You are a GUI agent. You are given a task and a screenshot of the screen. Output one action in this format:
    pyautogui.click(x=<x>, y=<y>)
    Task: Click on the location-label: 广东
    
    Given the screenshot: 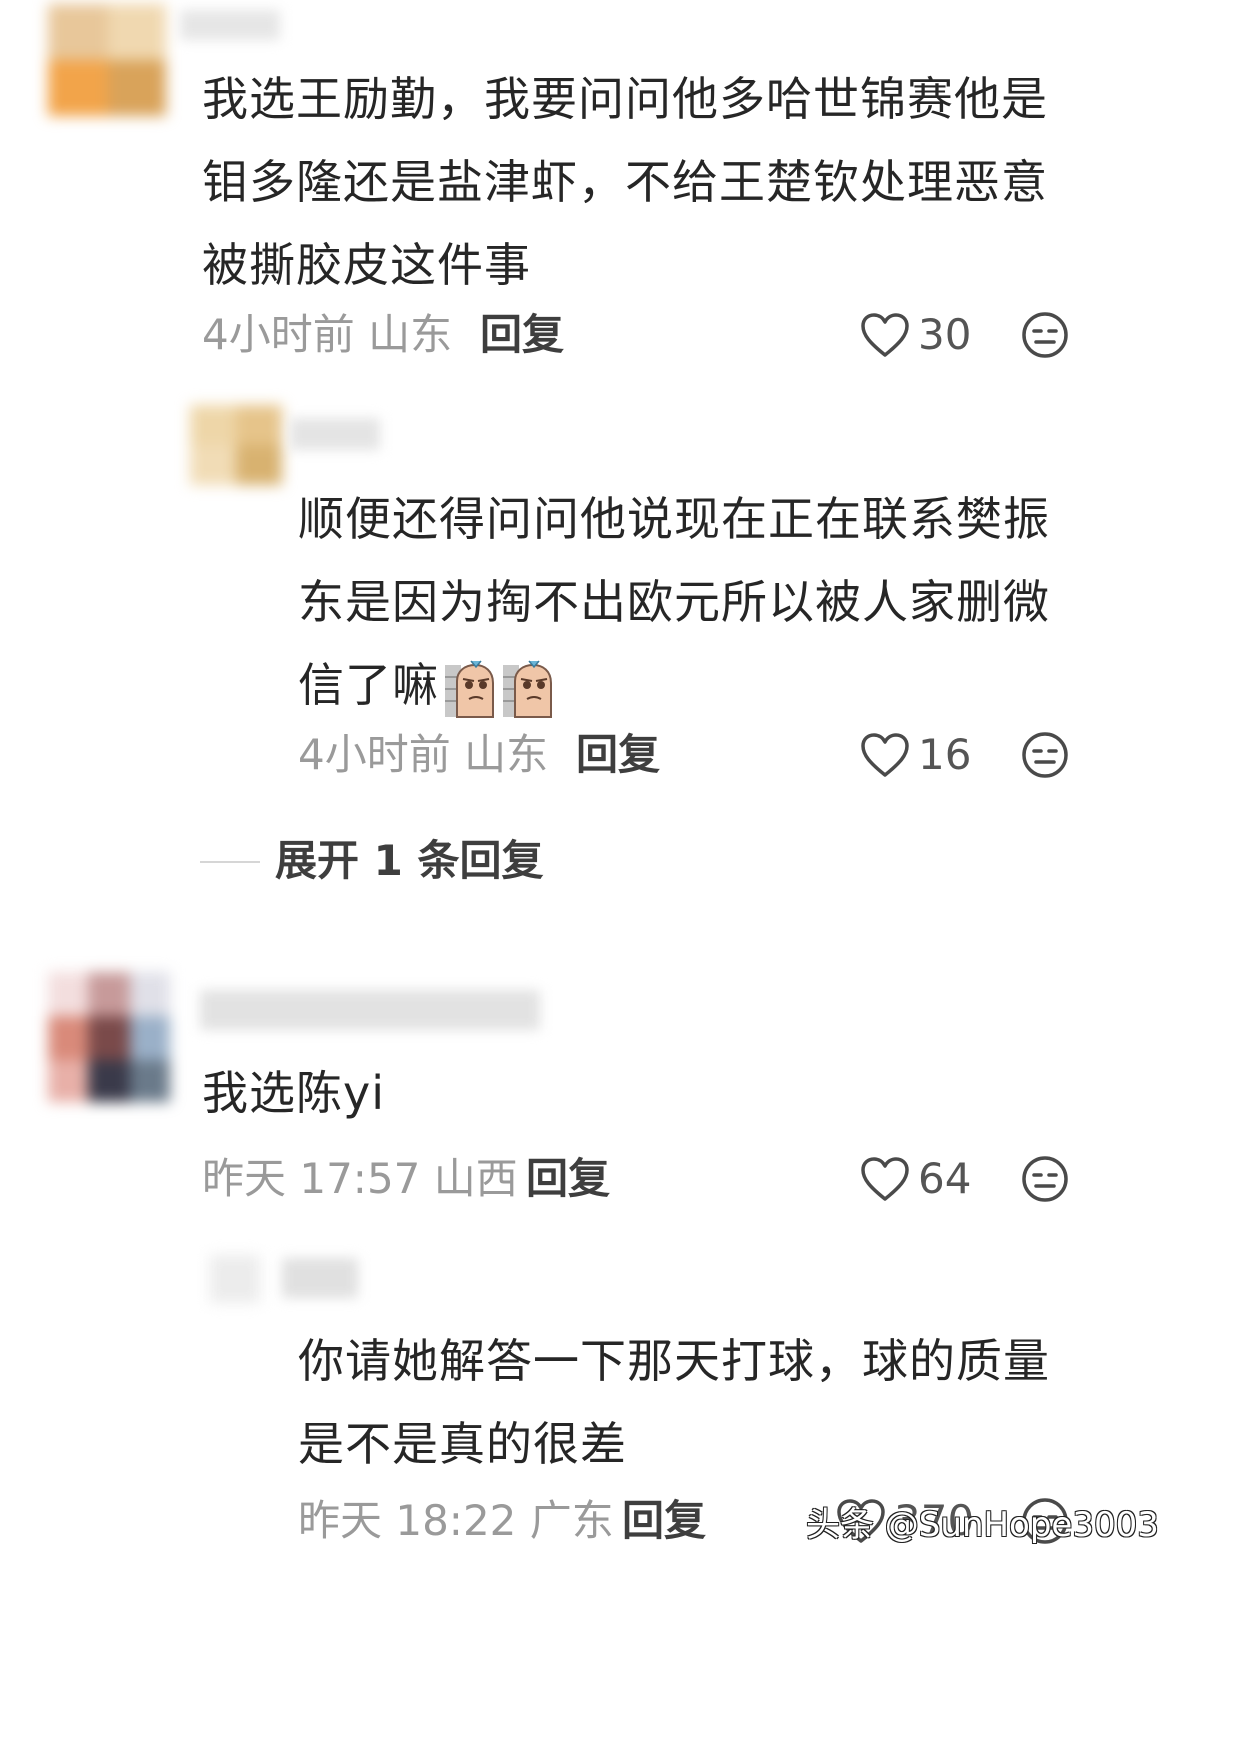 What is the action you would take?
    pyautogui.click(x=571, y=1520)
    